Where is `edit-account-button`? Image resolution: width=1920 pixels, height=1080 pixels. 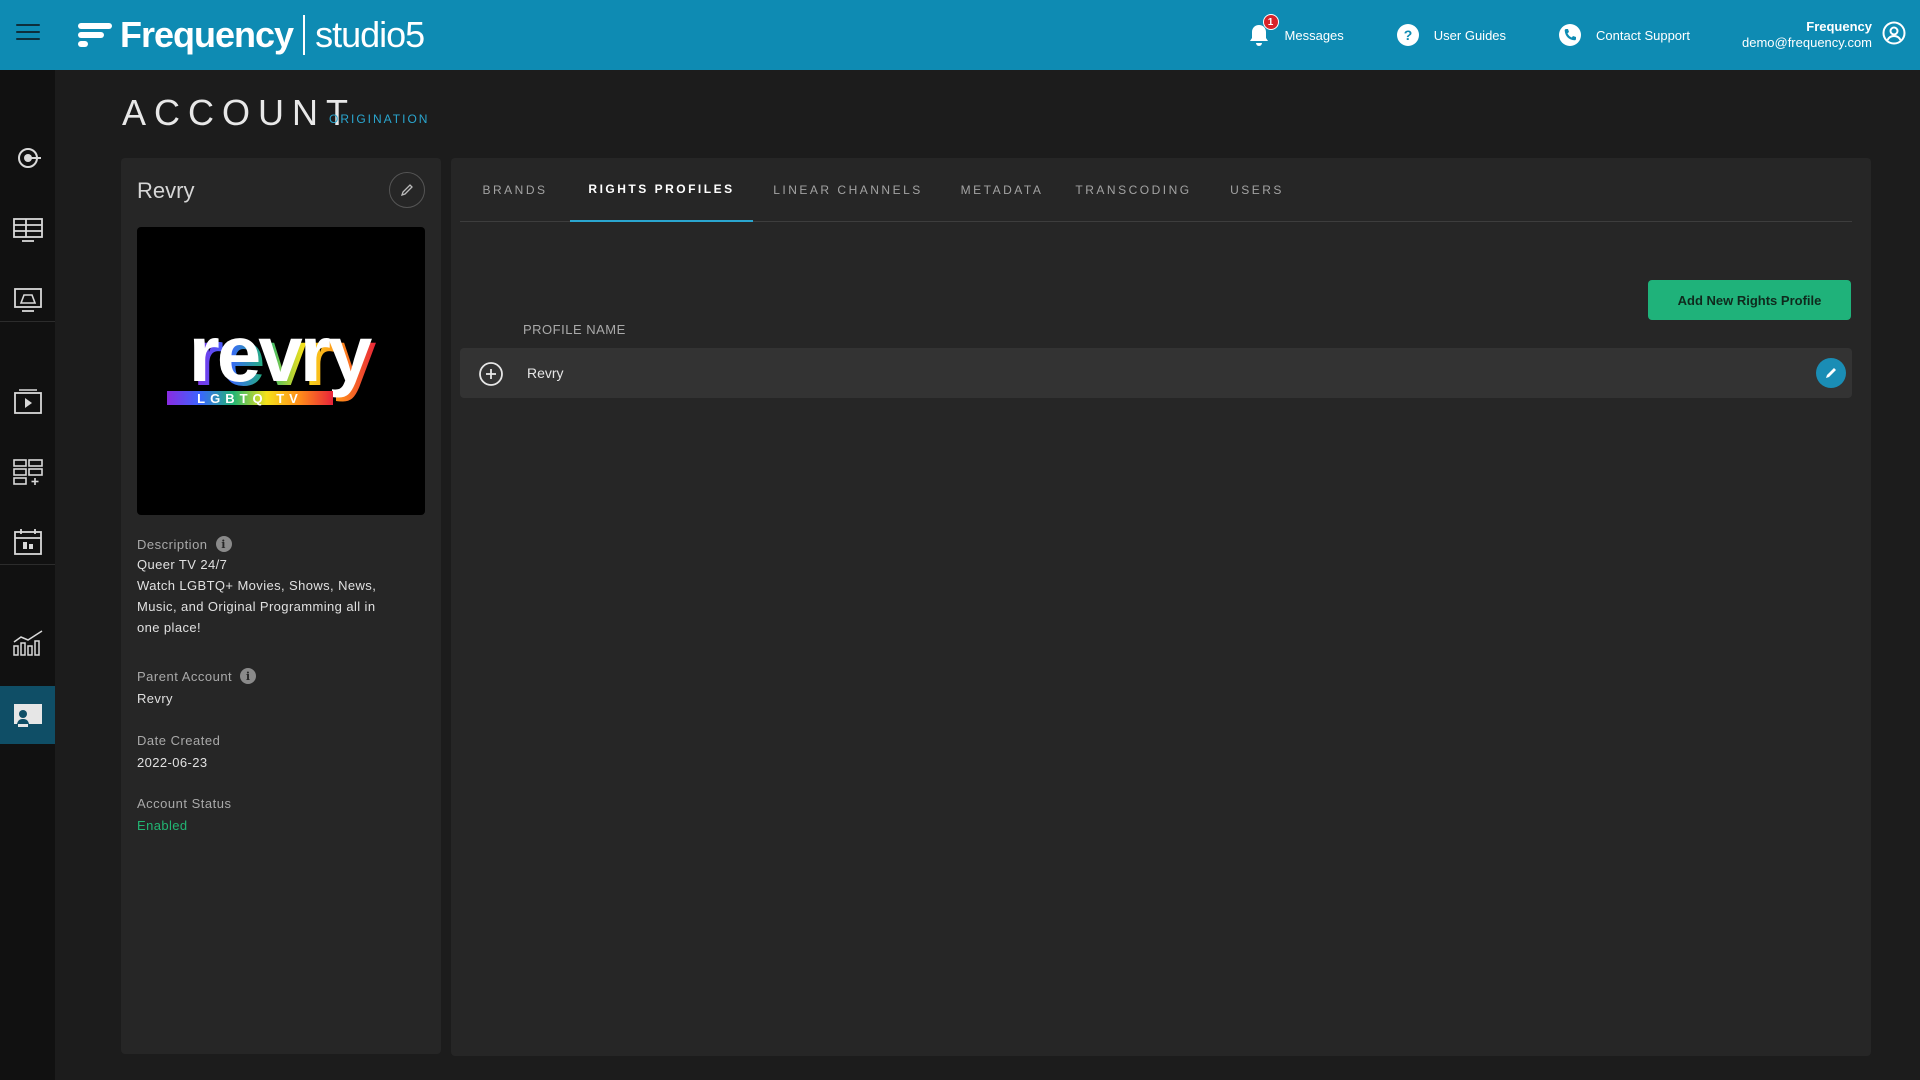
edit-account-button is located at coordinates (407, 190).